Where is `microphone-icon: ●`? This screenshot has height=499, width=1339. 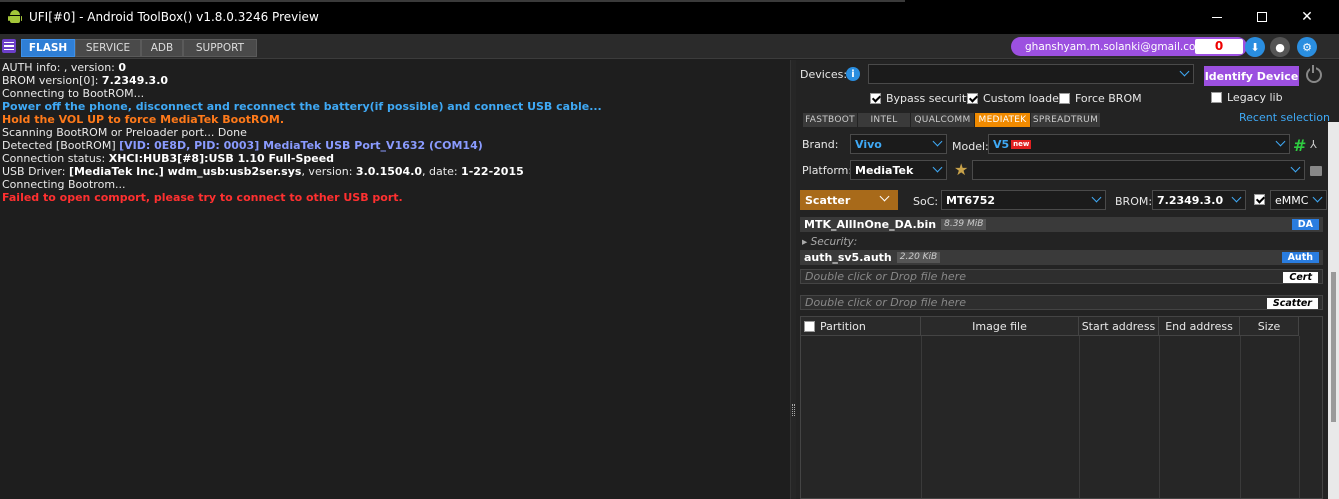 microphone-icon: ● is located at coordinates (1280, 47).